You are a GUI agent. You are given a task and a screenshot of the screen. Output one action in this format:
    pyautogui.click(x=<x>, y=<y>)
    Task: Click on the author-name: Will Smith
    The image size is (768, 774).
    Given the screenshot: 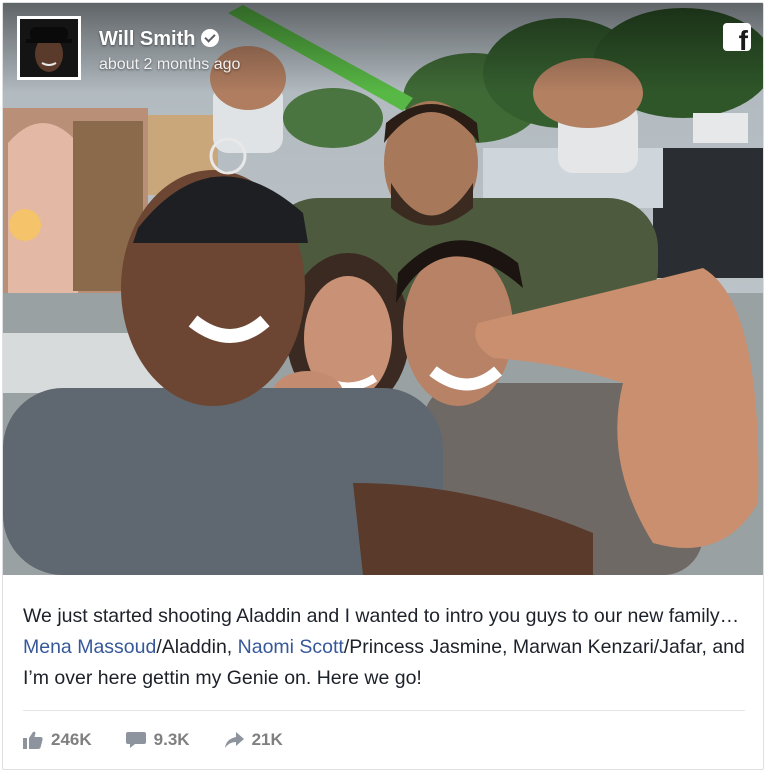 What is the action you would take?
    pyautogui.click(x=159, y=39)
    